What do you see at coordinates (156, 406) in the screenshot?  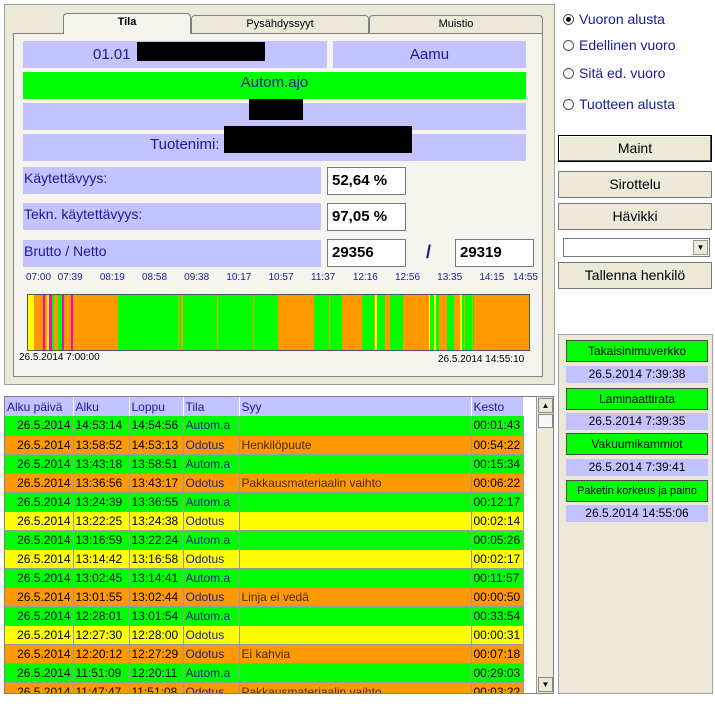 I see `column-header: Loppu` at bounding box center [156, 406].